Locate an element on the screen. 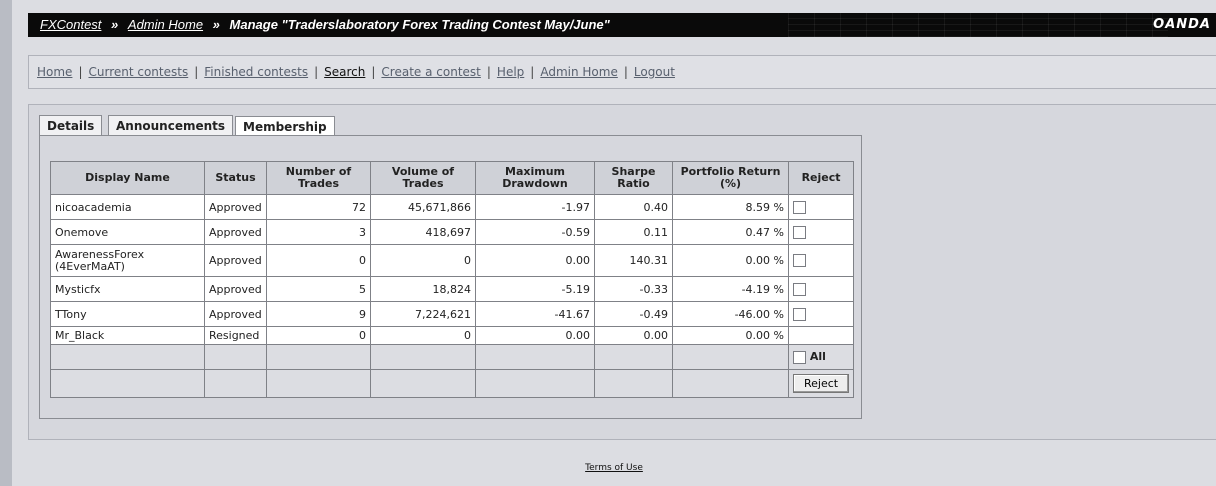 The height and width of the screenshot is (486, 1216). breadcrumb-fxcontest-link: FXContest is located at coordinates (70, 24).